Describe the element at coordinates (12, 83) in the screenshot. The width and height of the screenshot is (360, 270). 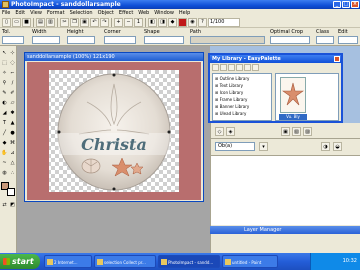
I see `eyedropper-icon: ∕` at that location.